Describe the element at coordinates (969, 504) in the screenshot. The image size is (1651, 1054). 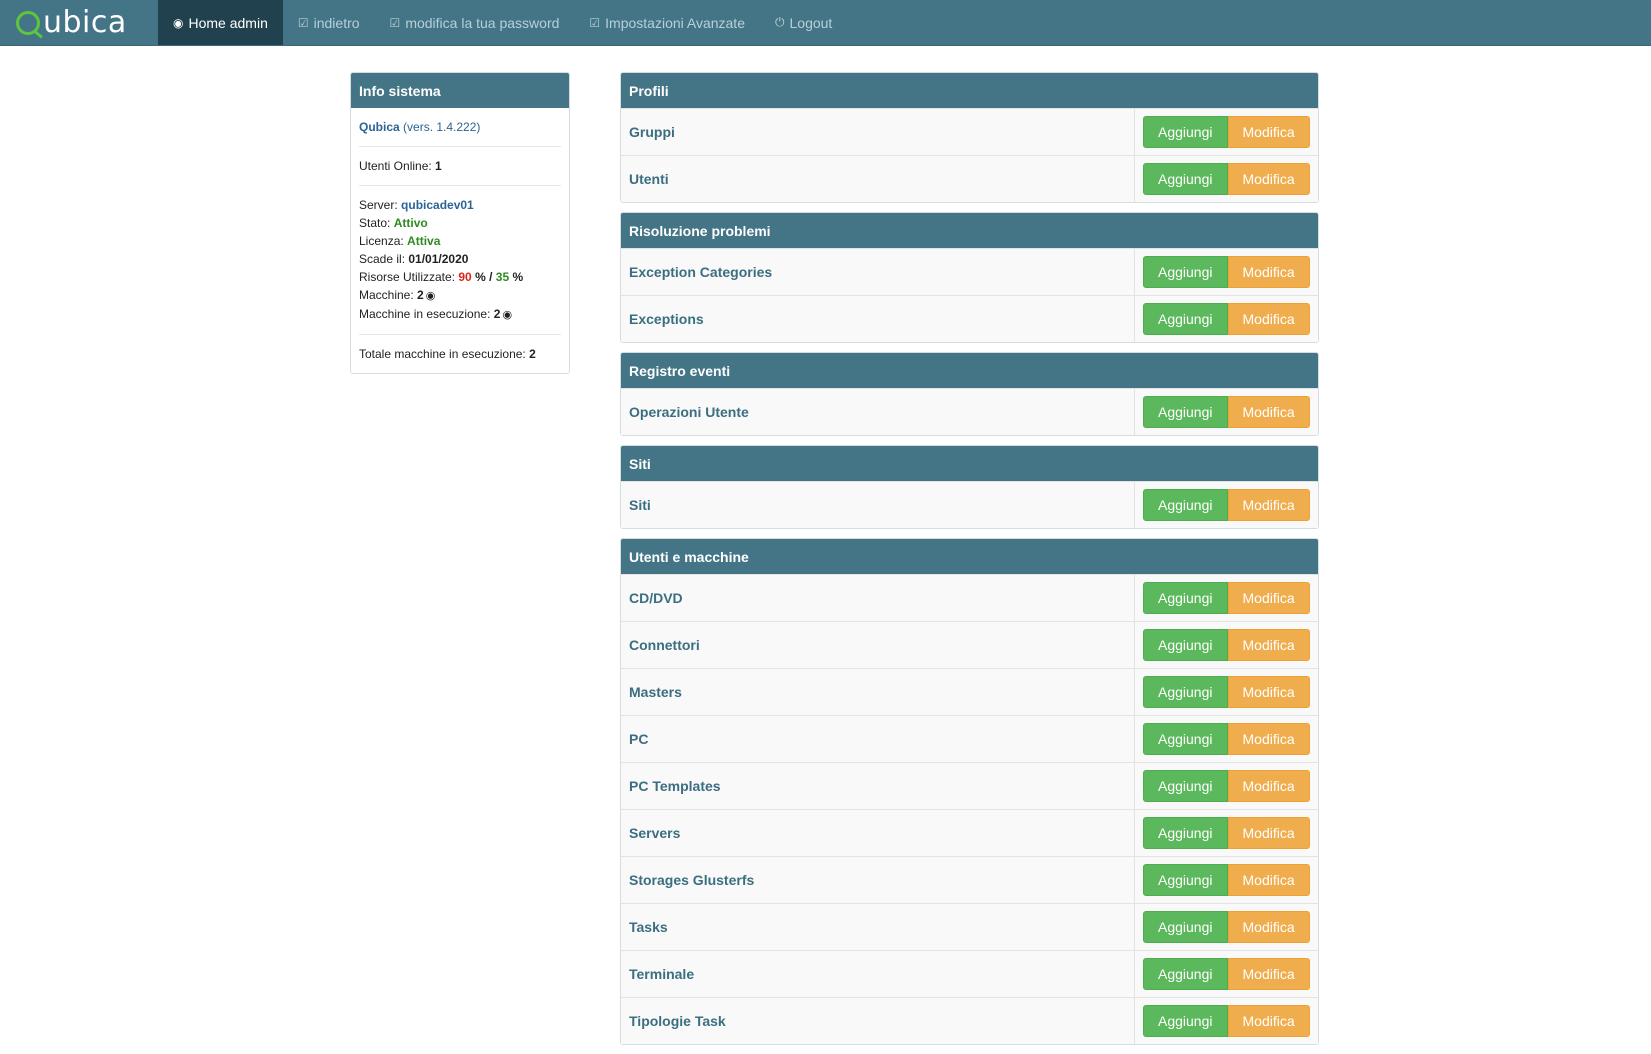
I see `row-siti: Siti Aggiungi Modifica` at that location.